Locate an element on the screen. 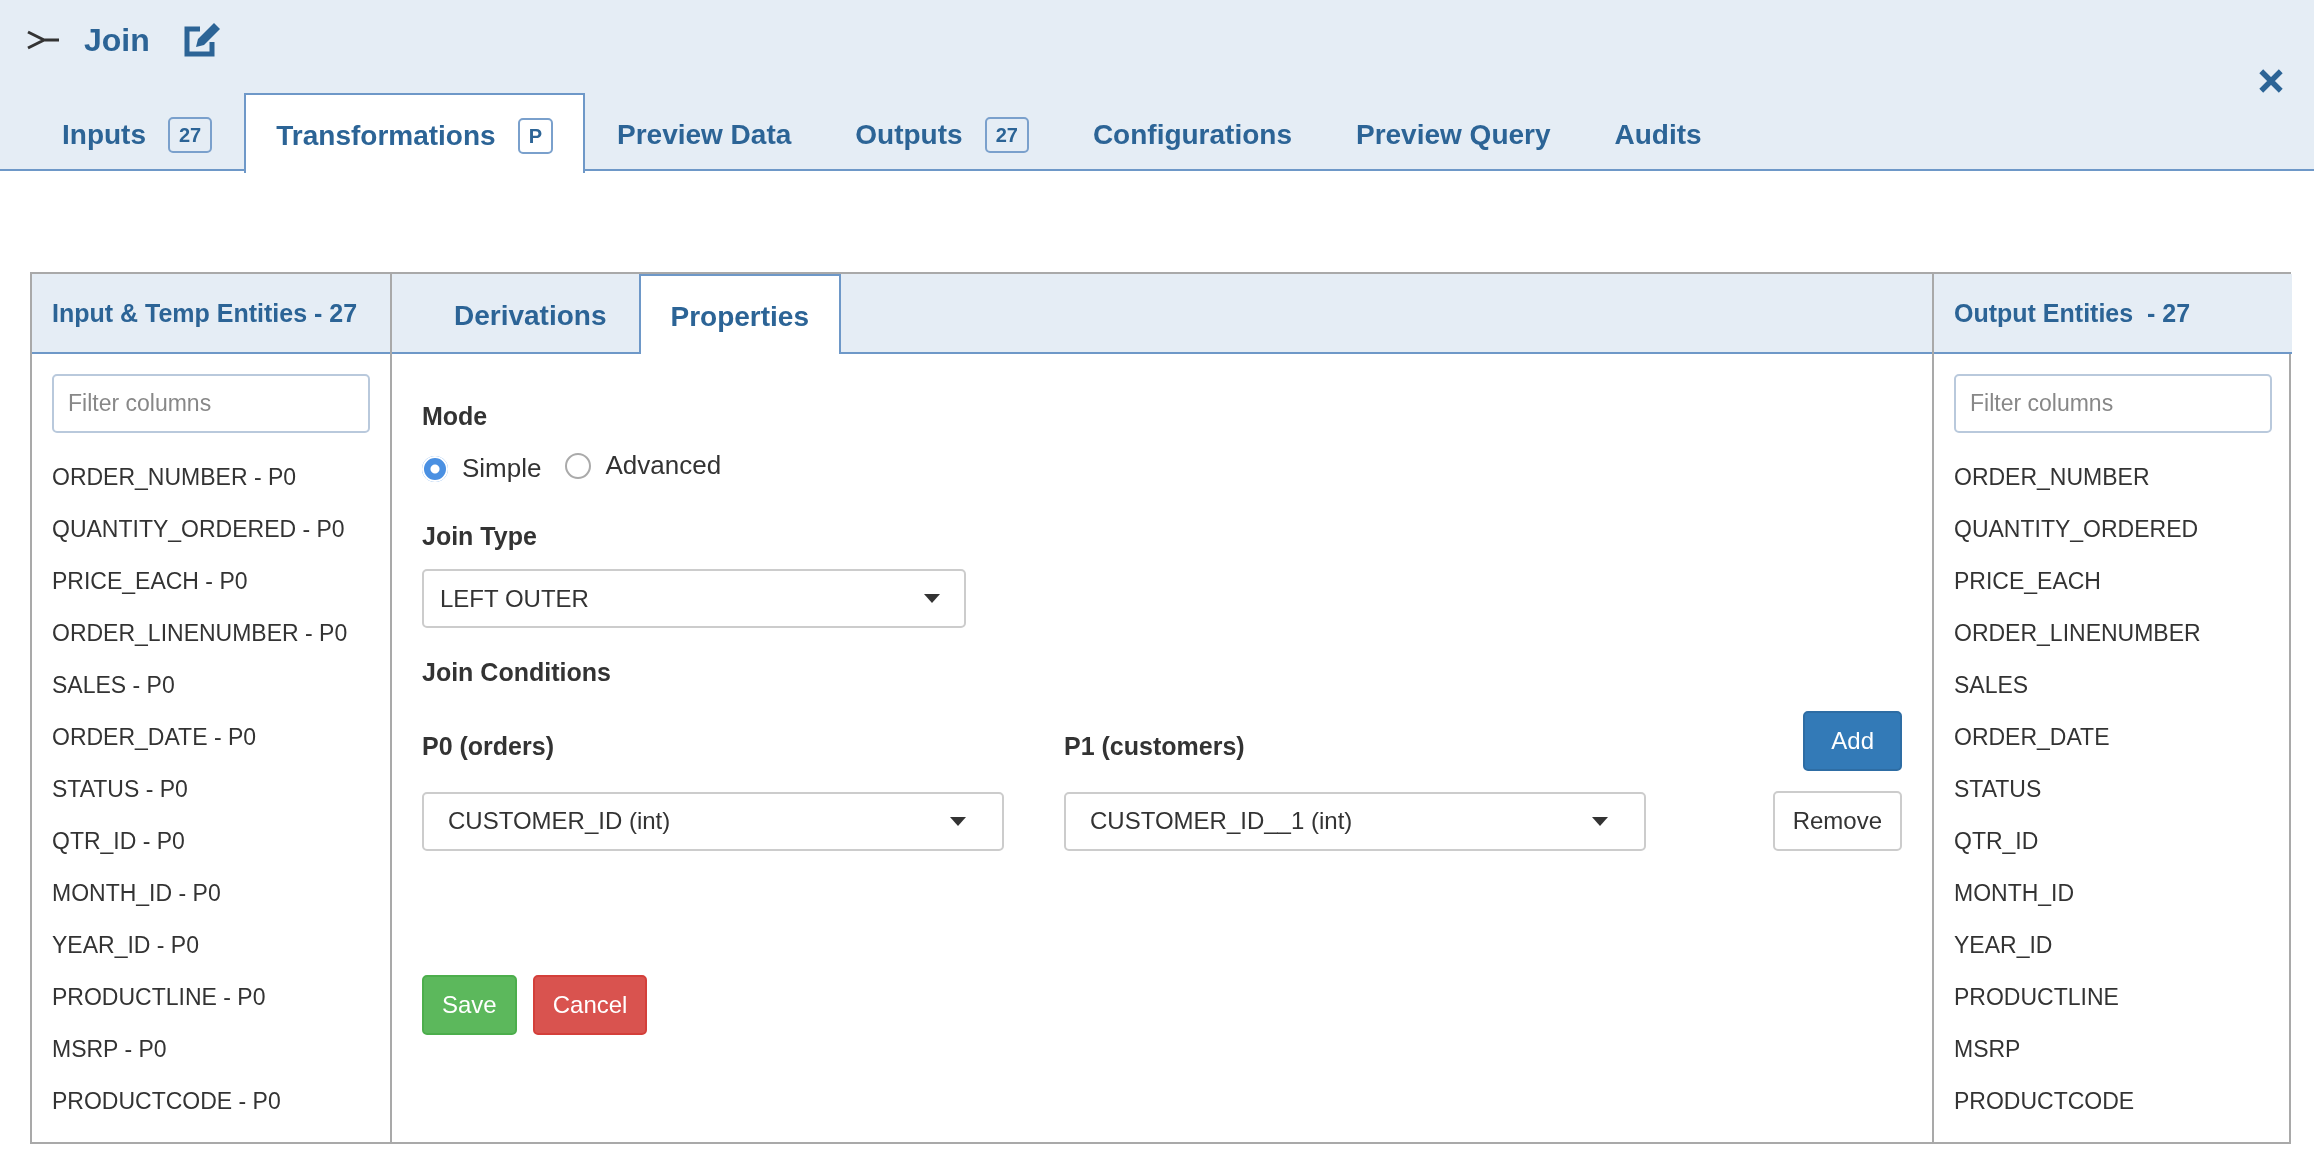  column-item: PRODUCTLINE - P0 is located at coordinates (211, 997).